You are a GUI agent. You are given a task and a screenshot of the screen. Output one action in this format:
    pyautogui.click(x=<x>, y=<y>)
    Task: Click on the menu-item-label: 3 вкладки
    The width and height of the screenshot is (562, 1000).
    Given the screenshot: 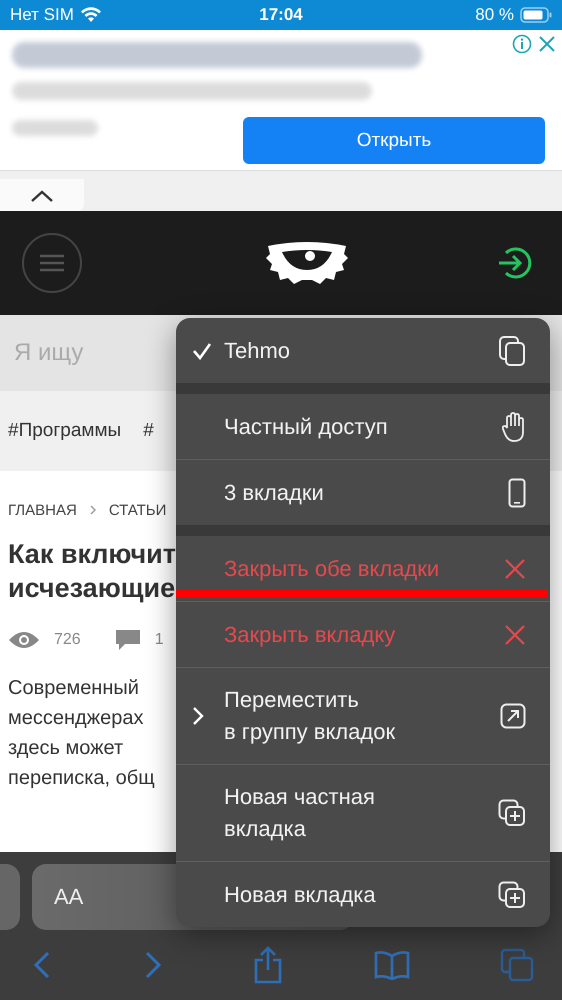 What is the action you would take?
    pyautogui.click(x=274, y=492)
    